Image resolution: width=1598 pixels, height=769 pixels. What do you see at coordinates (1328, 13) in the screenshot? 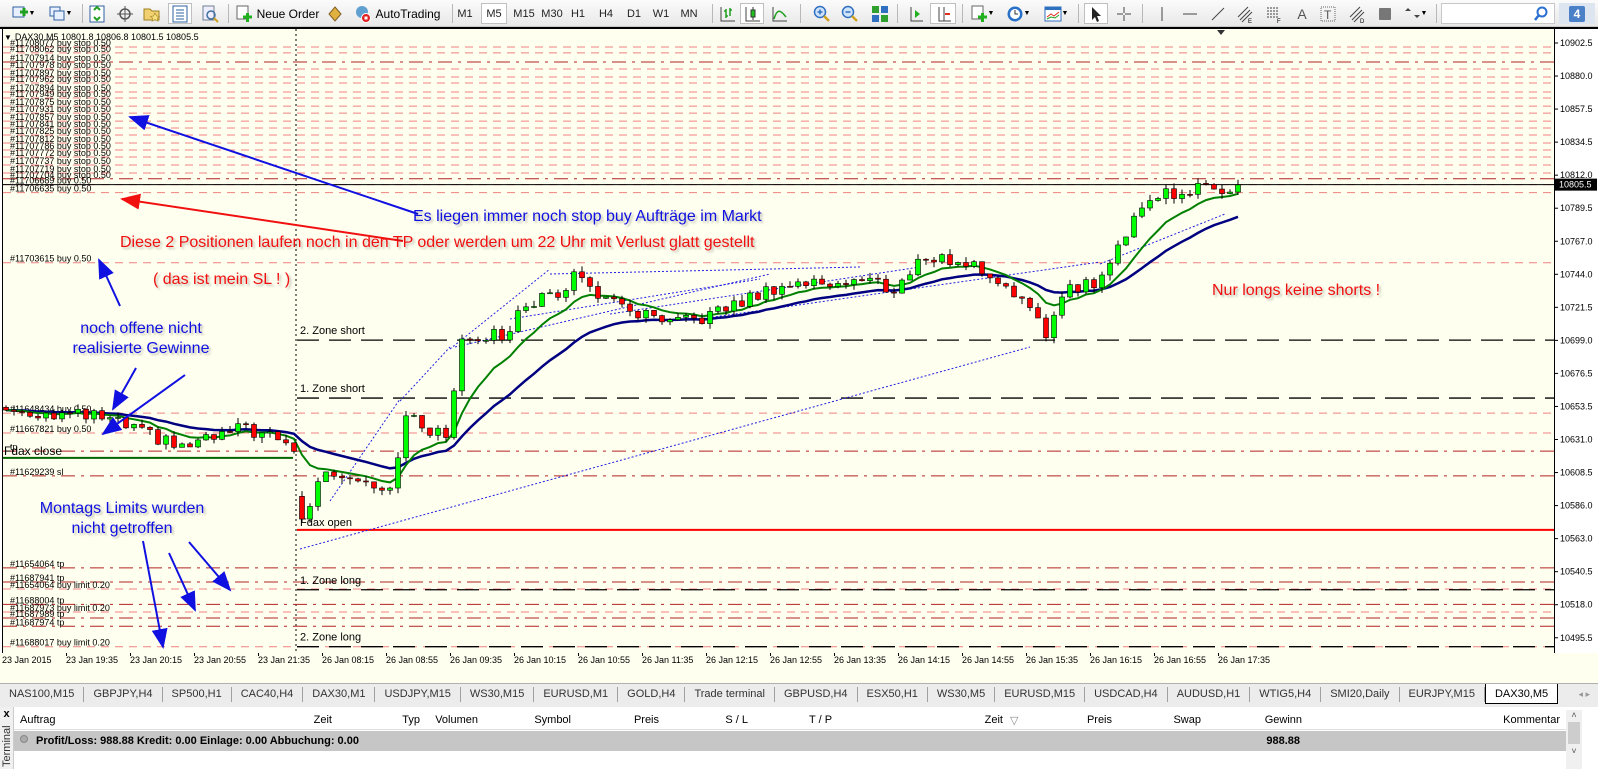
I see `text-label-button: T` at bounding box center [1328, 13].